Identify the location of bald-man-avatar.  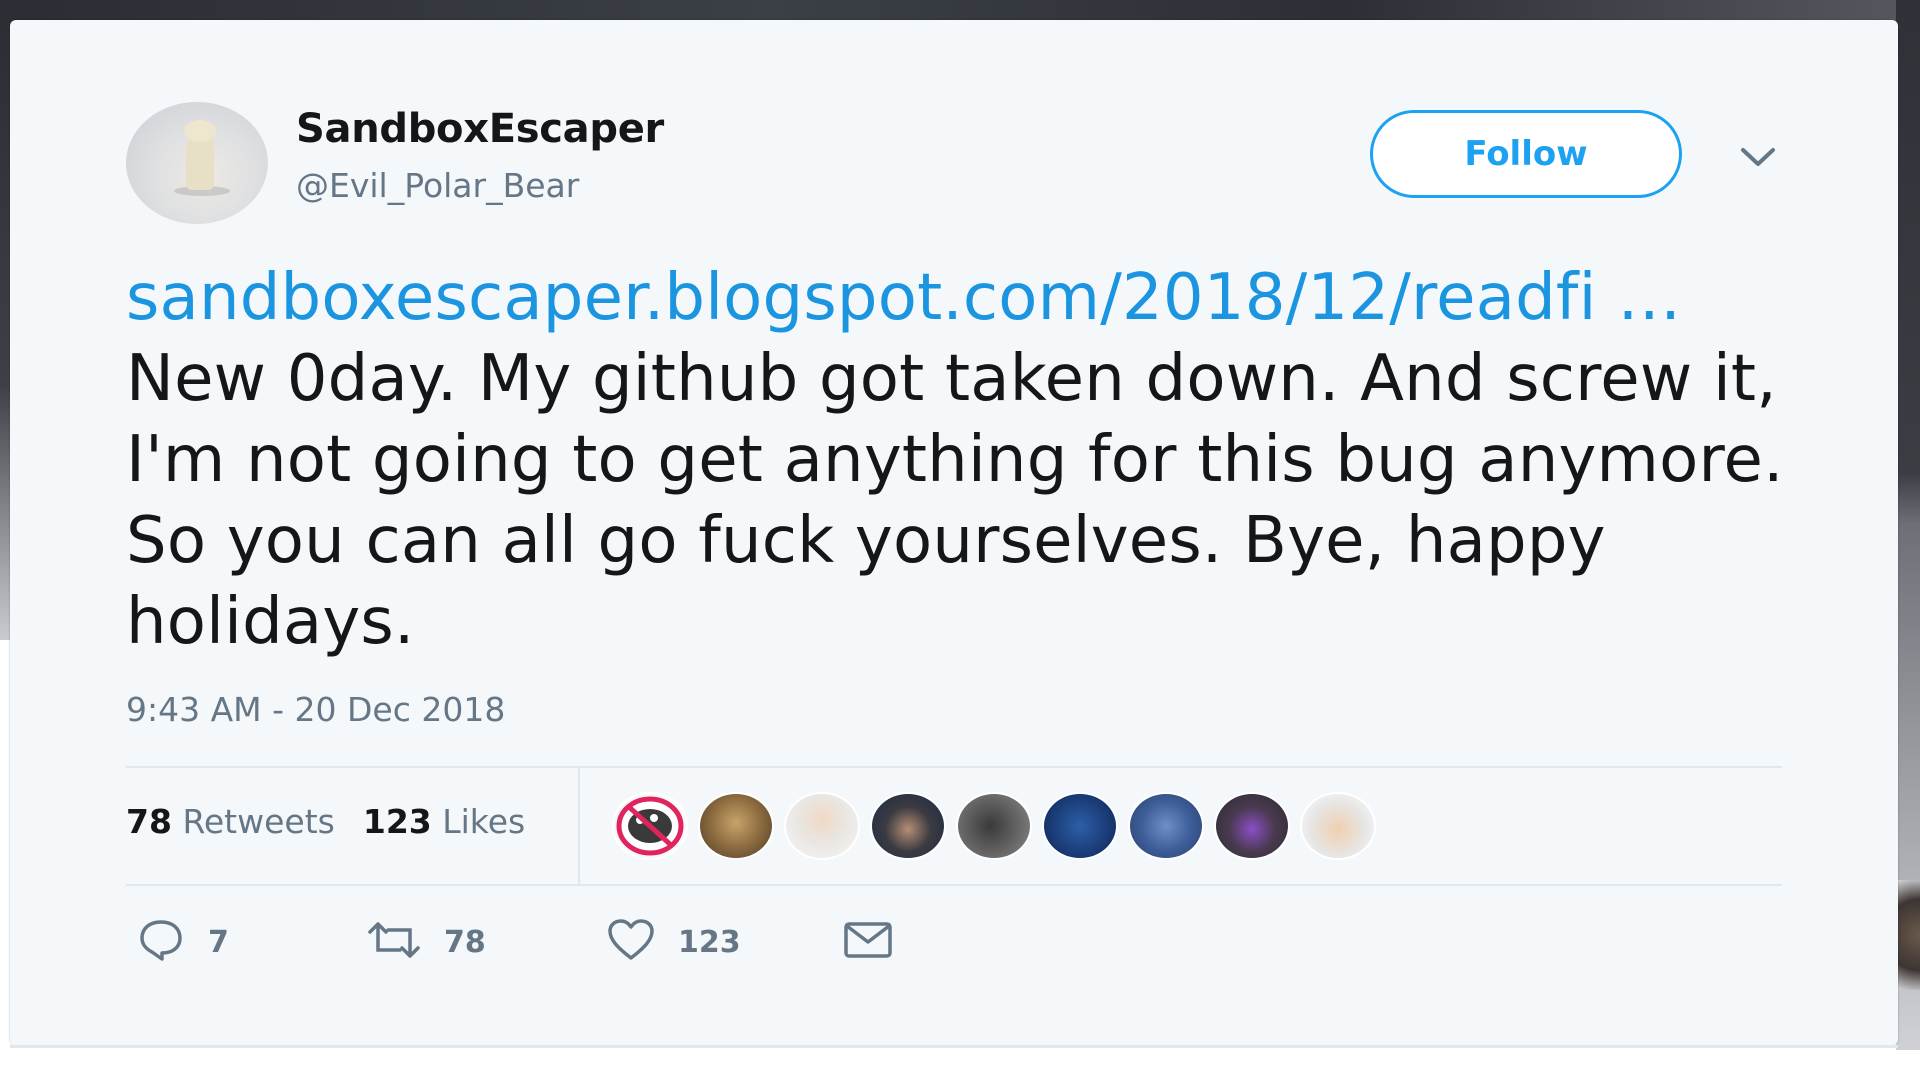
(822, 826).